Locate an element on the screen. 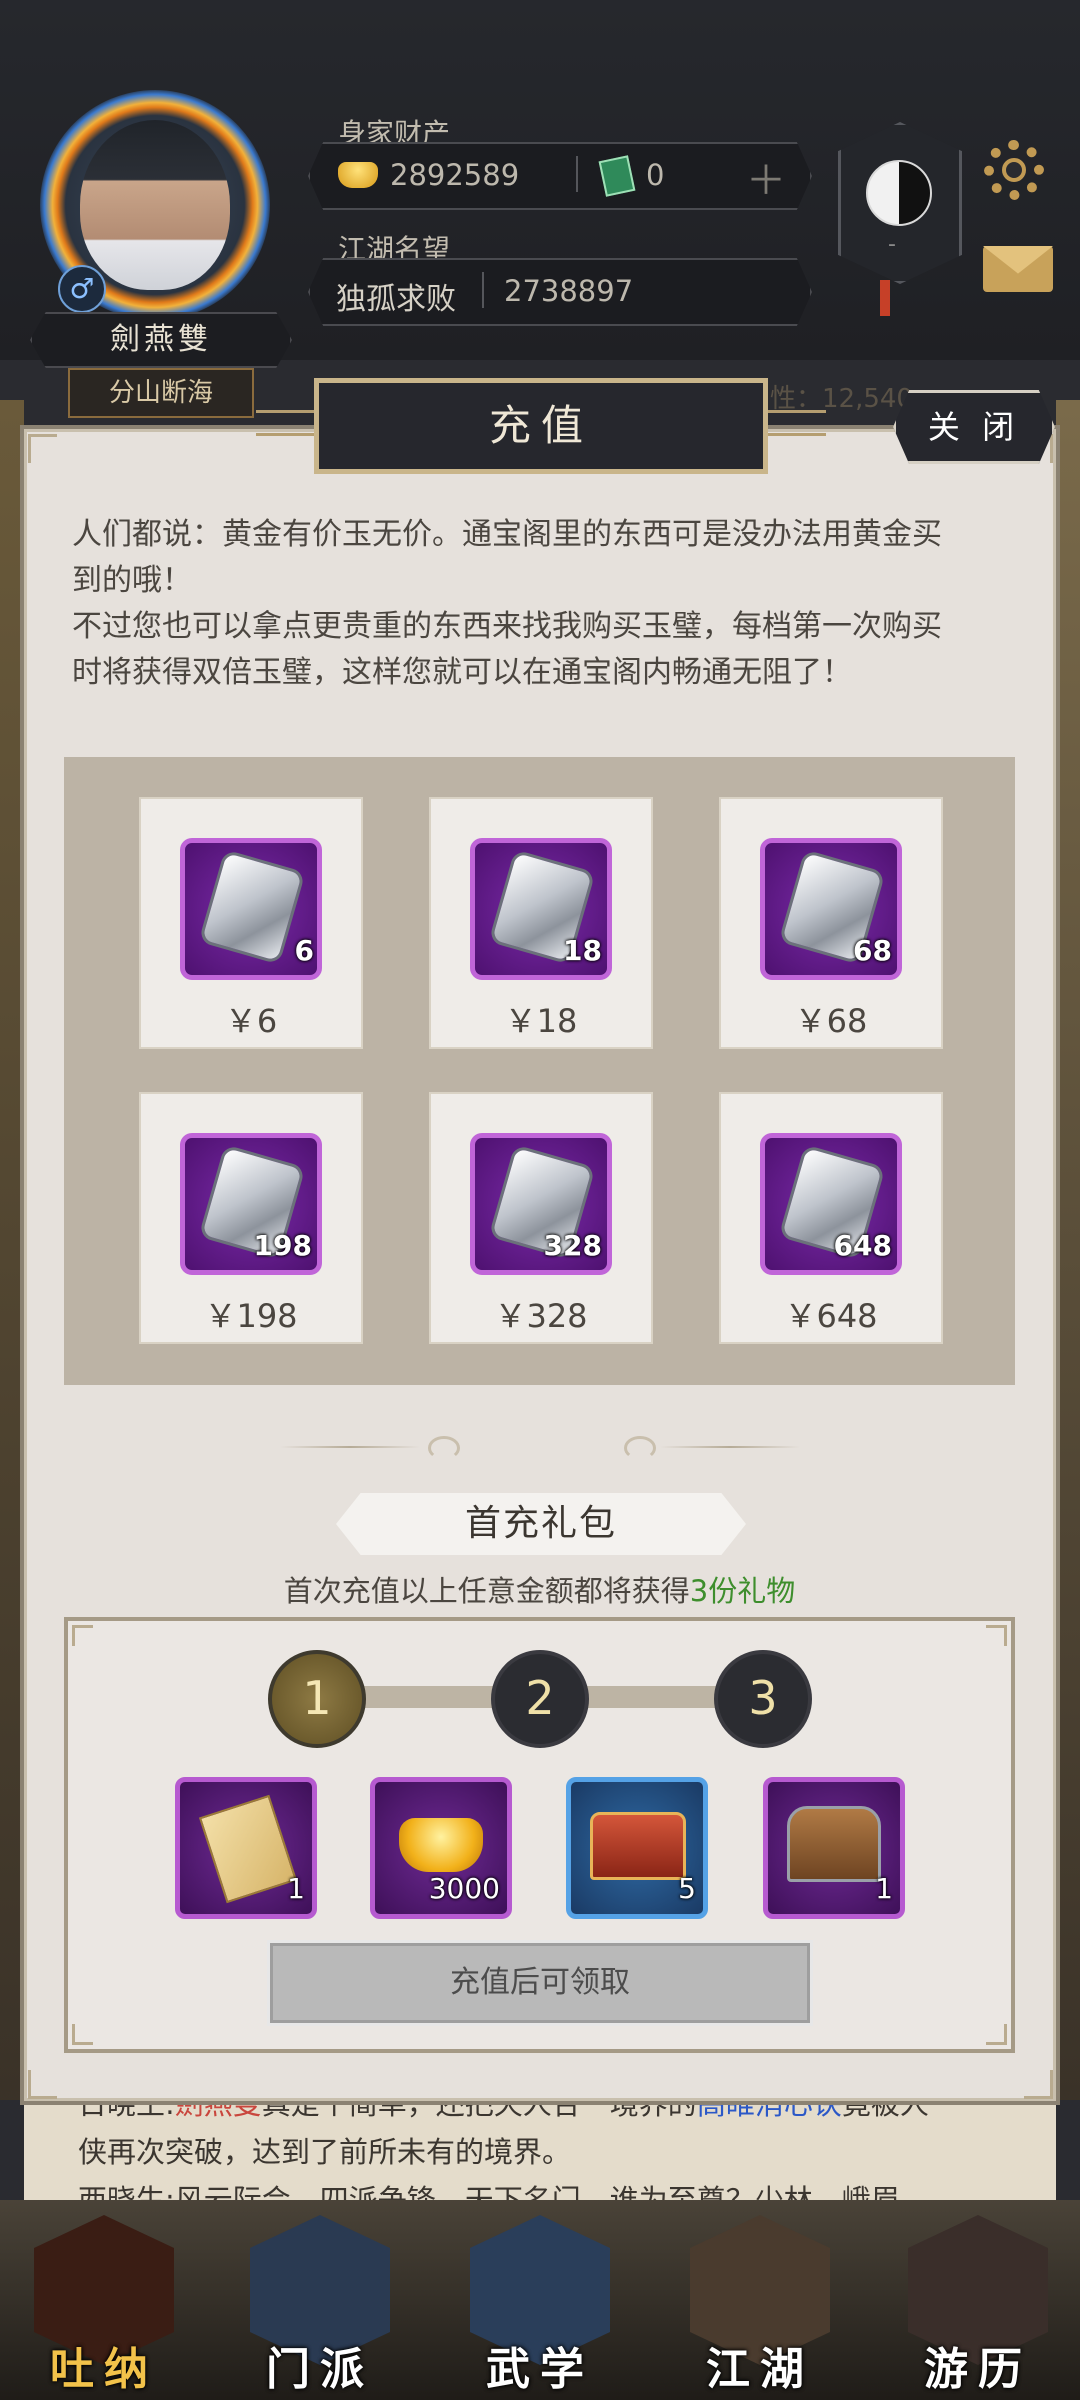  avatar is located at coordinates (155, 205).